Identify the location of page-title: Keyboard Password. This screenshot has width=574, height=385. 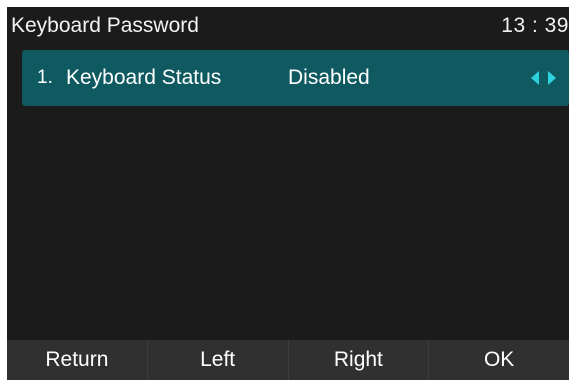
(105, 25).